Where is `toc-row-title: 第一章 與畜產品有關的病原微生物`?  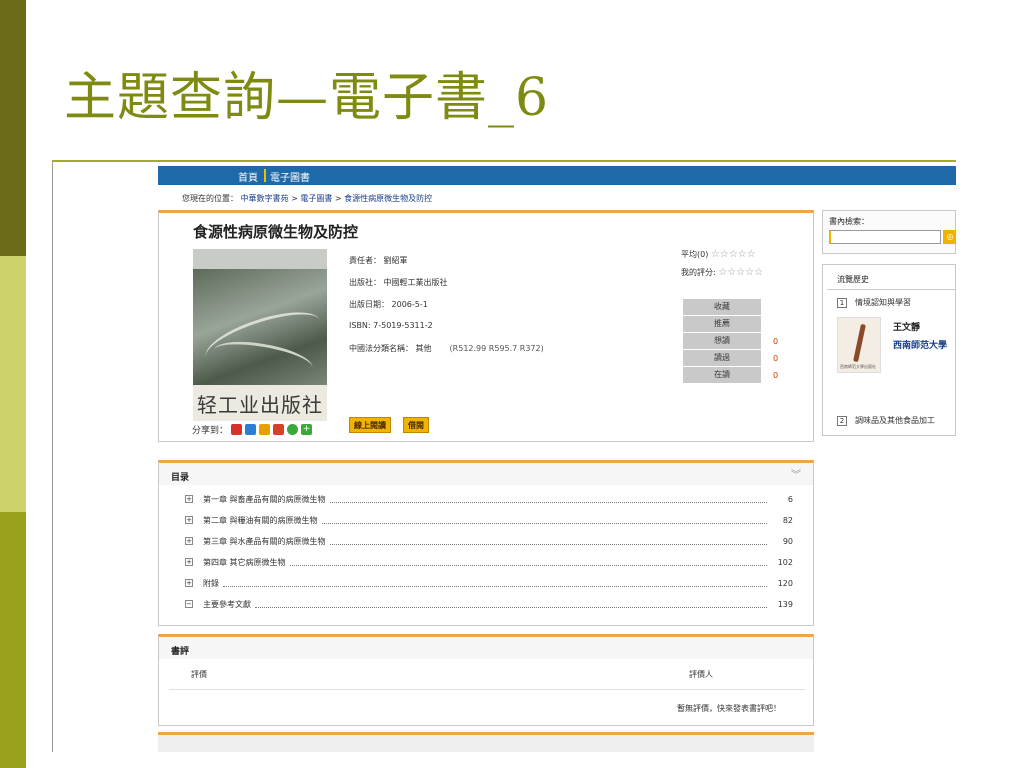 toc-row-title: 第一章 與畜產品有關的病原微生物 is located at coordinates (264, 499).